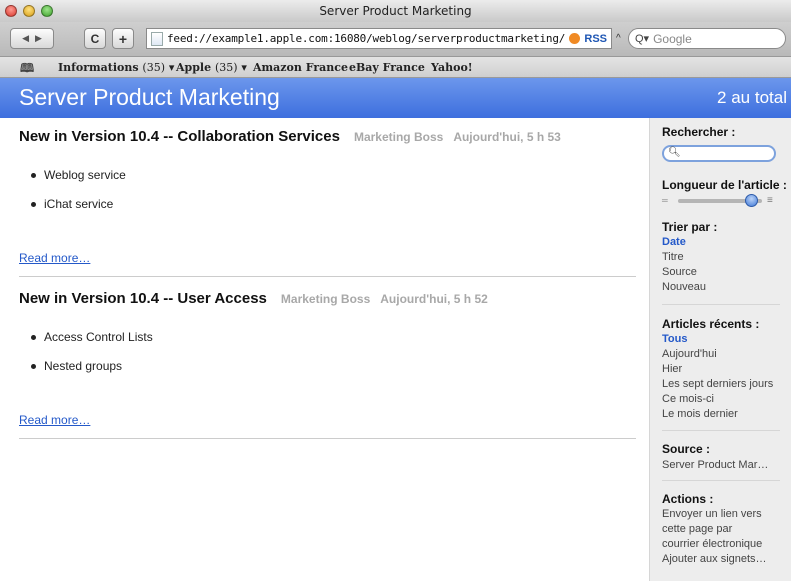 Image resolution: width=791 pixels, height=581 pixels. Describe the element at coordinates (712, 514) in the screenshot. I see `action-email-link-line1: Envoyer un lien vers` at that location.